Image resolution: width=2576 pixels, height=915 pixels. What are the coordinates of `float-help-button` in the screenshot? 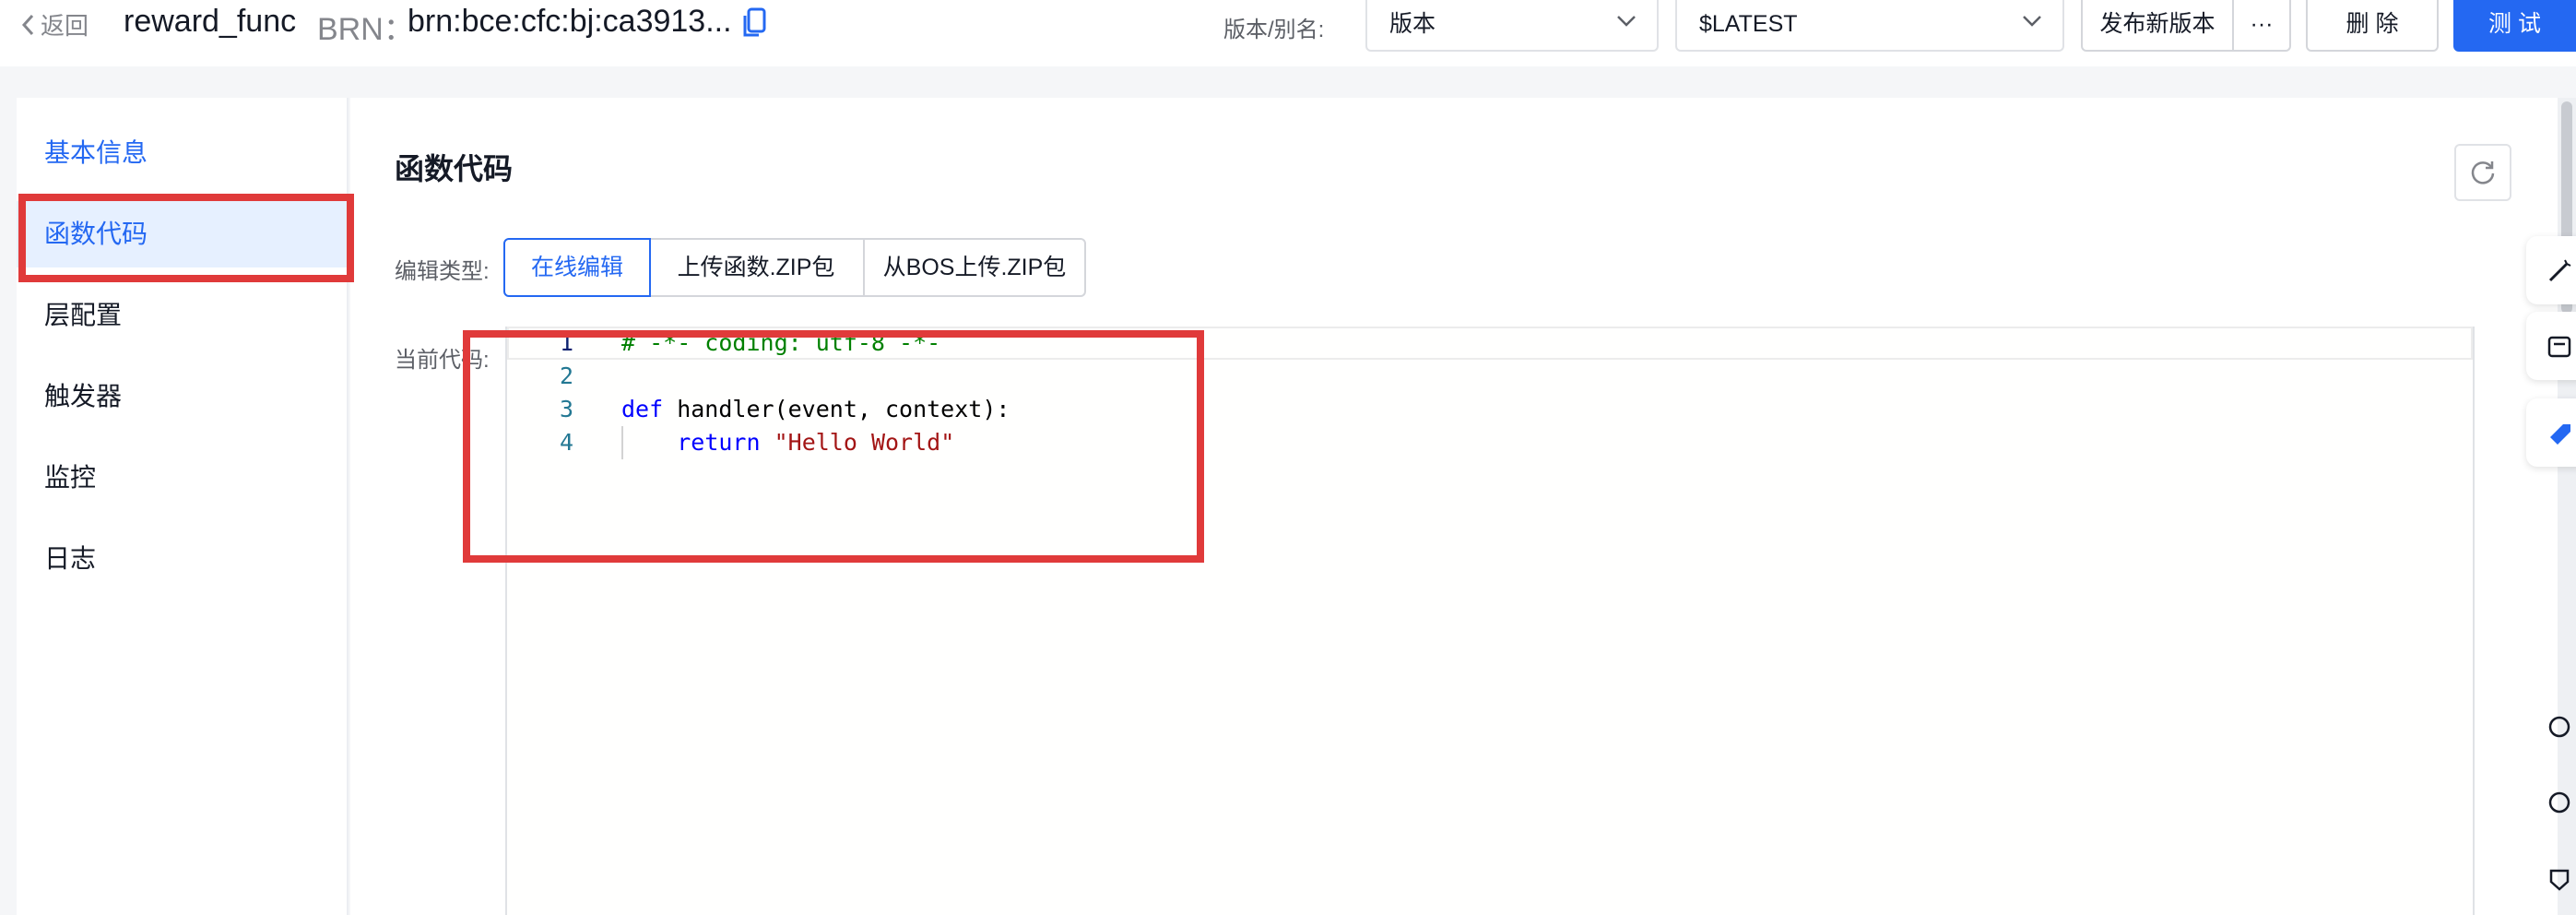 It's located at (2558, 803).